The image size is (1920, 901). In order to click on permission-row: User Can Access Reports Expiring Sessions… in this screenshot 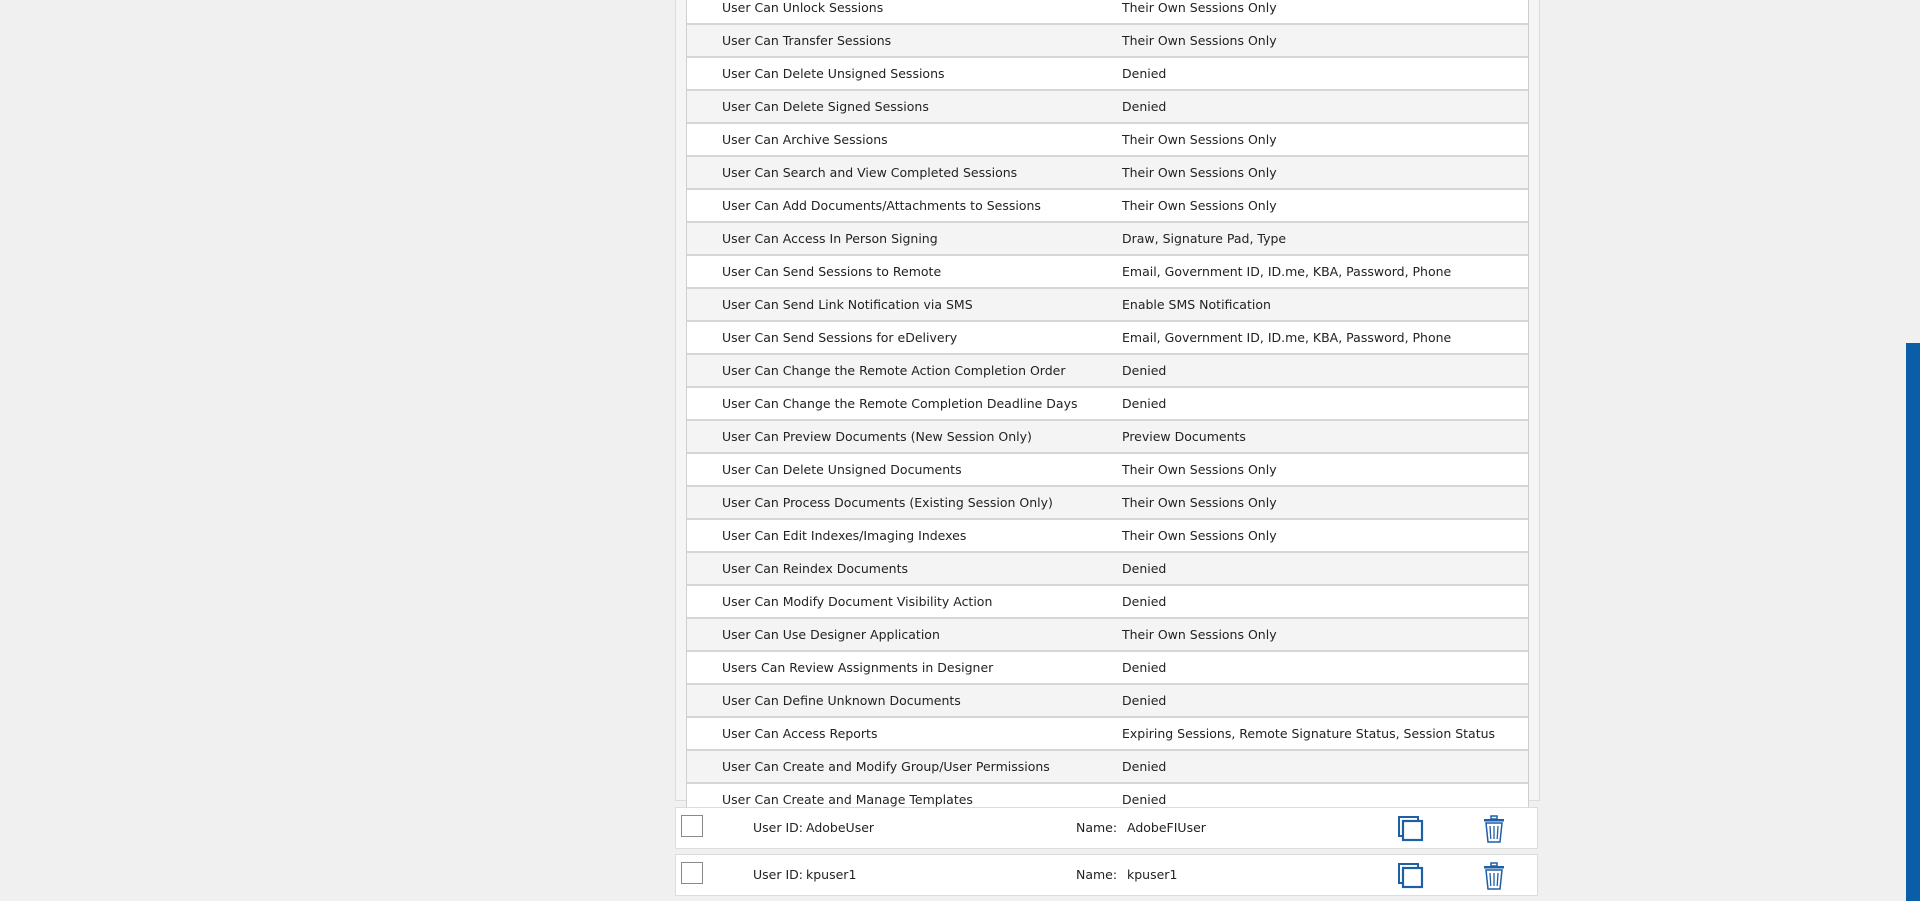, I will do `click(1107, 734)`.